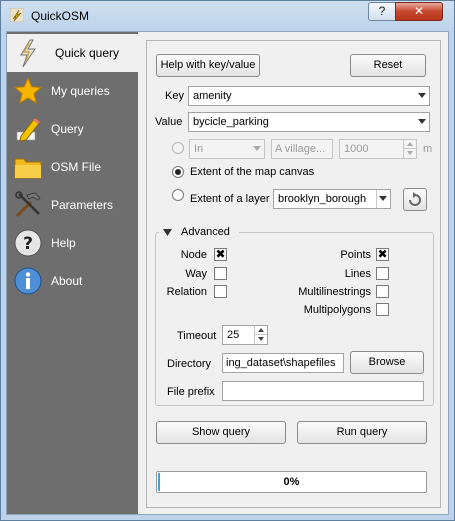 This screenshot has height=521, width=455. I want to click on distance-spinbox: 1000, so click(378, 149).